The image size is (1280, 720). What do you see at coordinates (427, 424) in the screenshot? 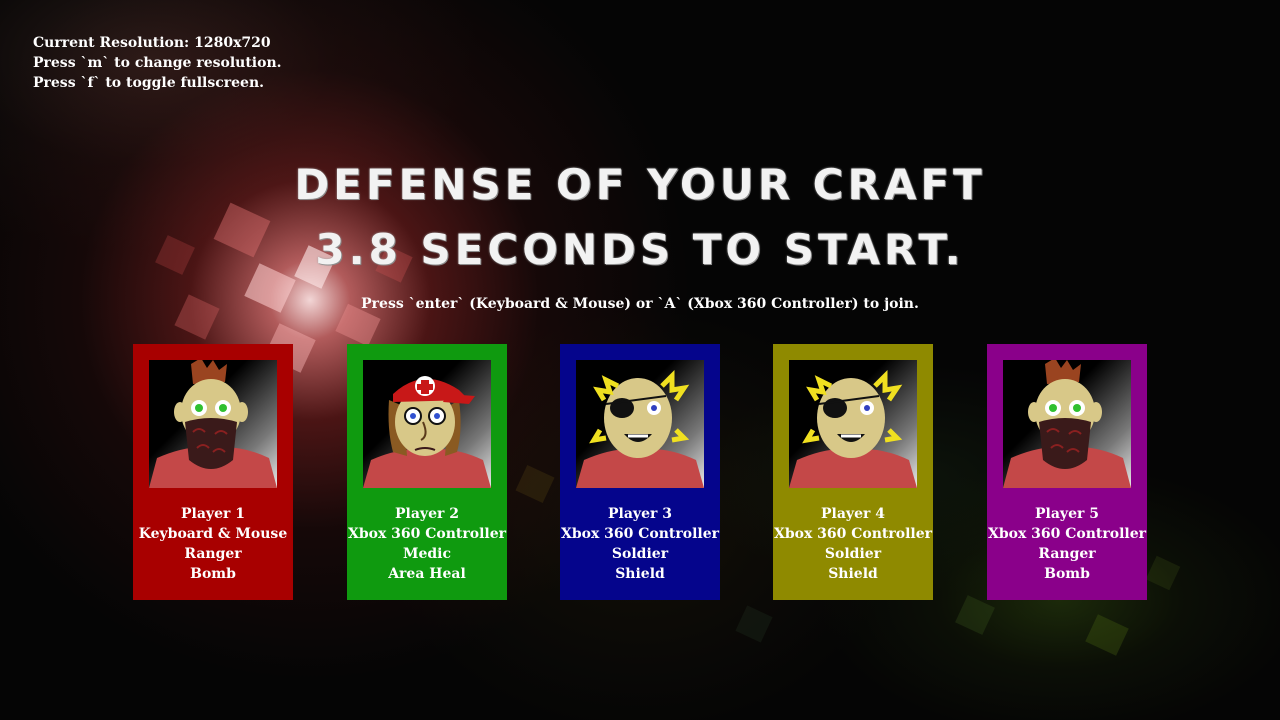
I see `medic-portrait-icon` at bounding box center [427, 424].